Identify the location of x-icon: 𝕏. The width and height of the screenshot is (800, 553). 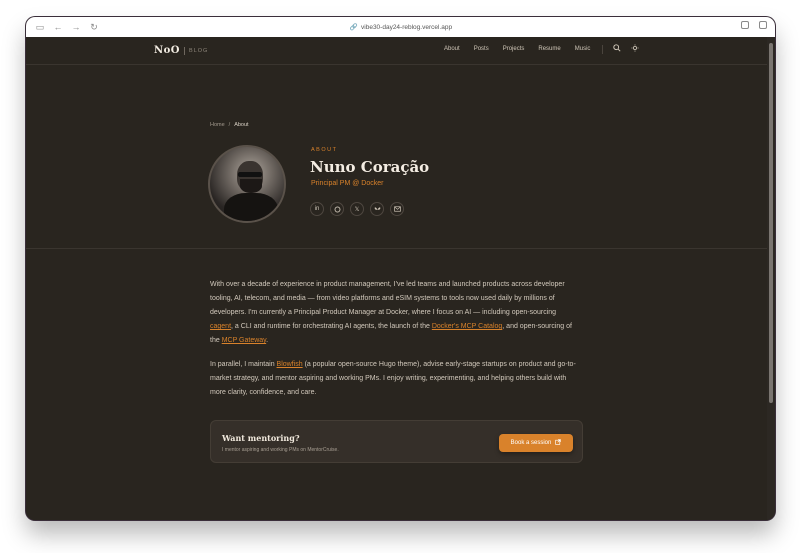
(357, 209).